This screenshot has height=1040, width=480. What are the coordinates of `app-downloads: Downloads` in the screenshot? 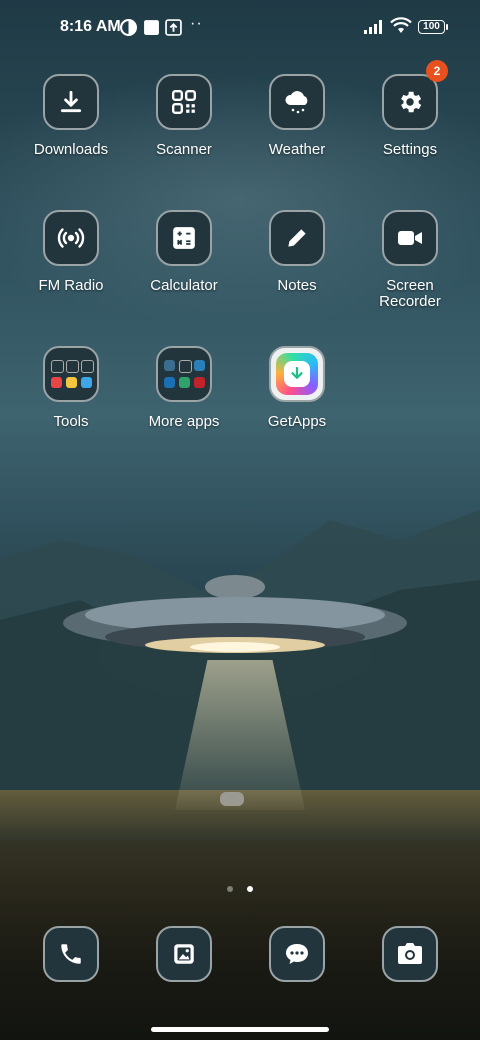 It's located at (71, 116).